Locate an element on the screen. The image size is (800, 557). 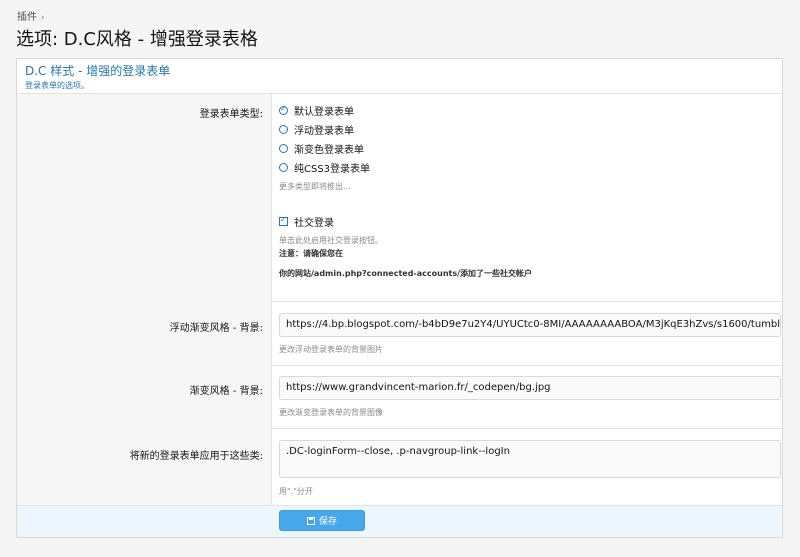
save-label: 保存 is located at coordinates (327, 522).